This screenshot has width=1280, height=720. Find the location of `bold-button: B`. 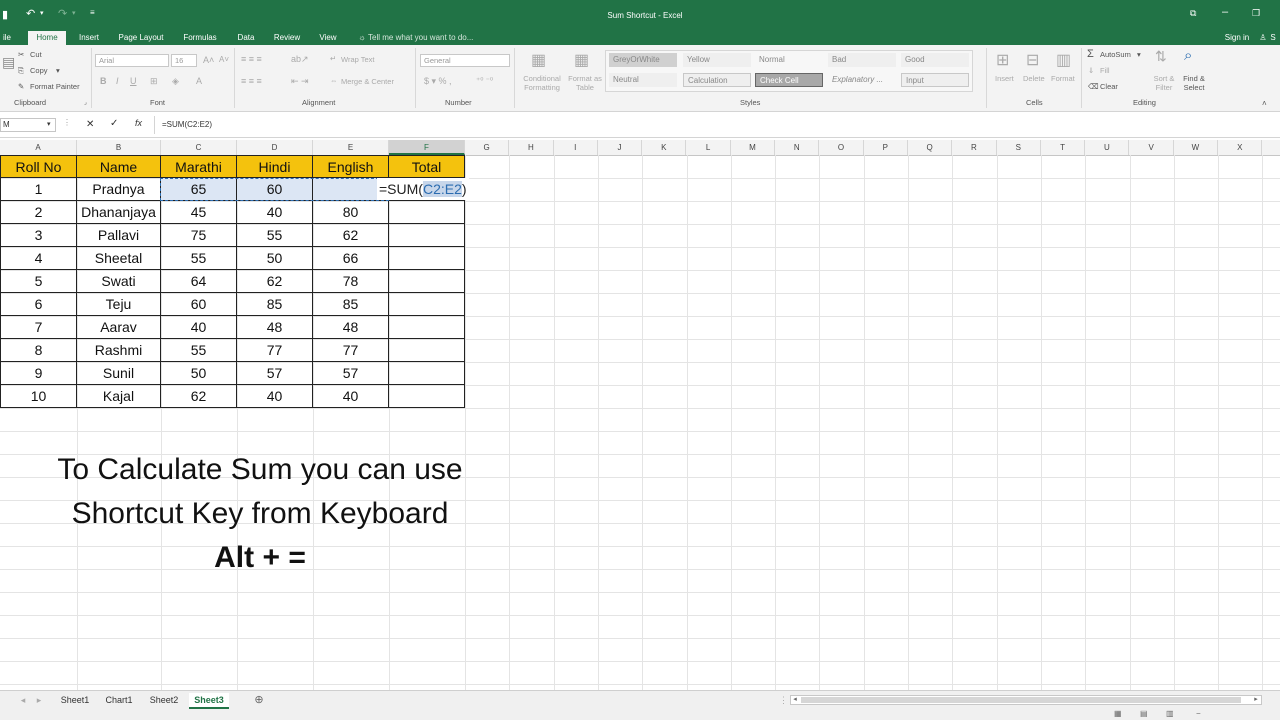

bold-button: B is located at coordinates (103, 81).